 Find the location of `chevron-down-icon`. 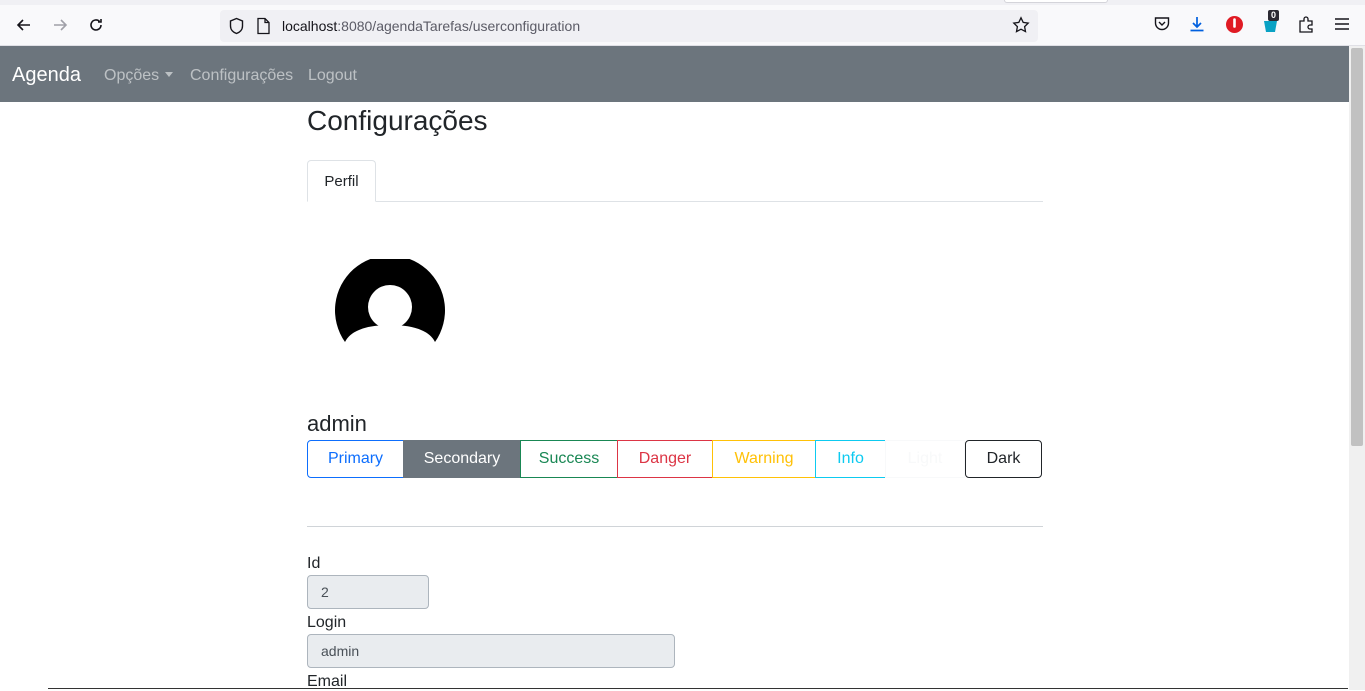

chevron-down-icon is located at coordinates (169, 74).